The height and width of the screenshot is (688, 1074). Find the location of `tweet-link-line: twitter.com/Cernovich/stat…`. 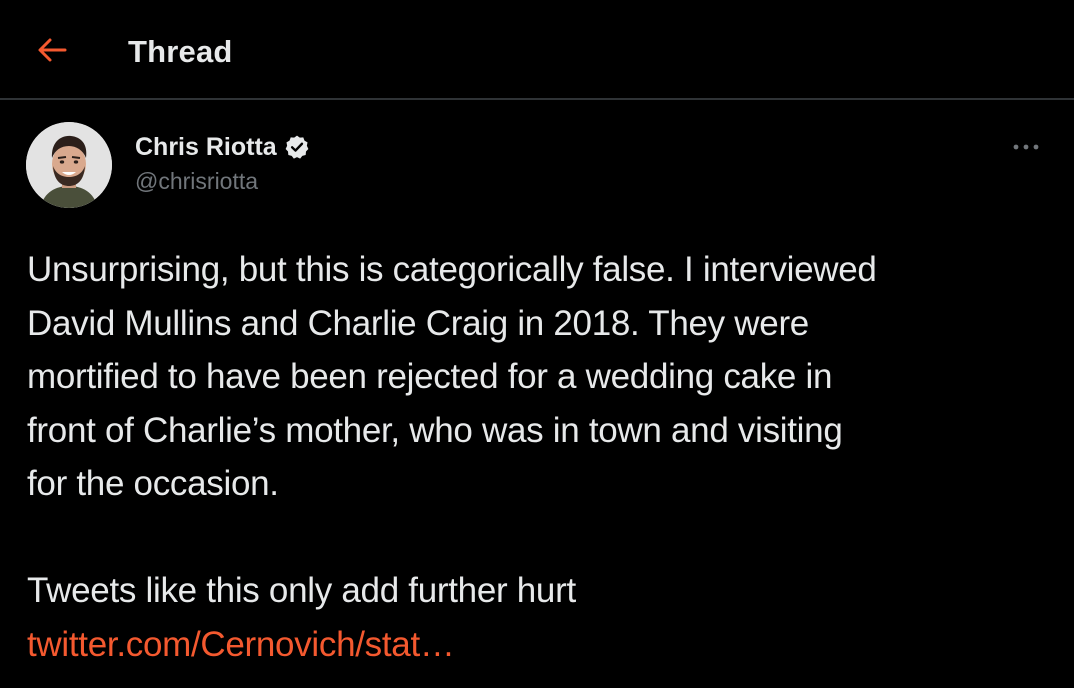

tweet-link-line: twitter.com/Cernovich/stat… is located at coordinates (537, 645).